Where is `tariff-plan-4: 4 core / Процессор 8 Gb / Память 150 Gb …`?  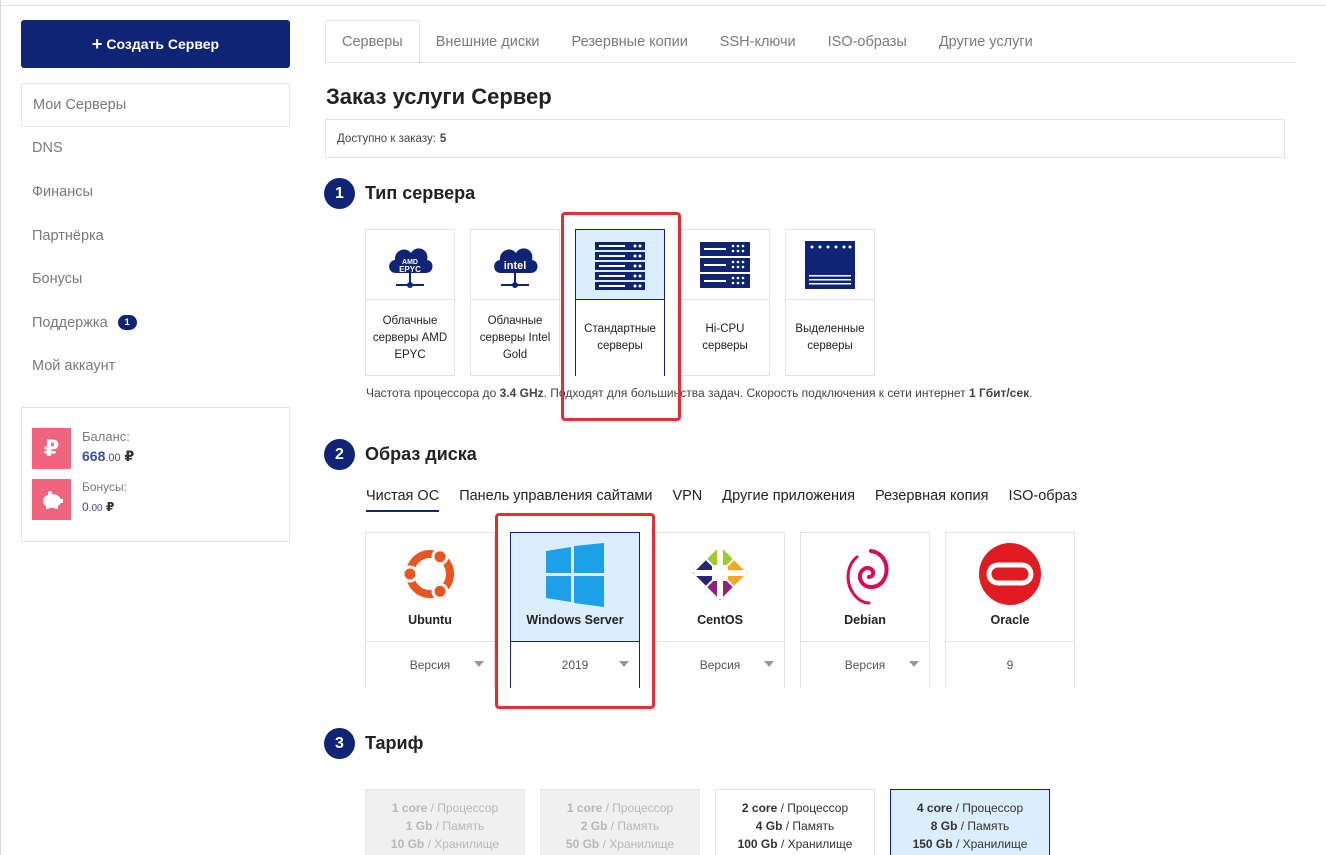
tariff-plan-4: 4 core / Процессор 8 Gb / Память 150 Gb … is located at coordinates (970, 822).